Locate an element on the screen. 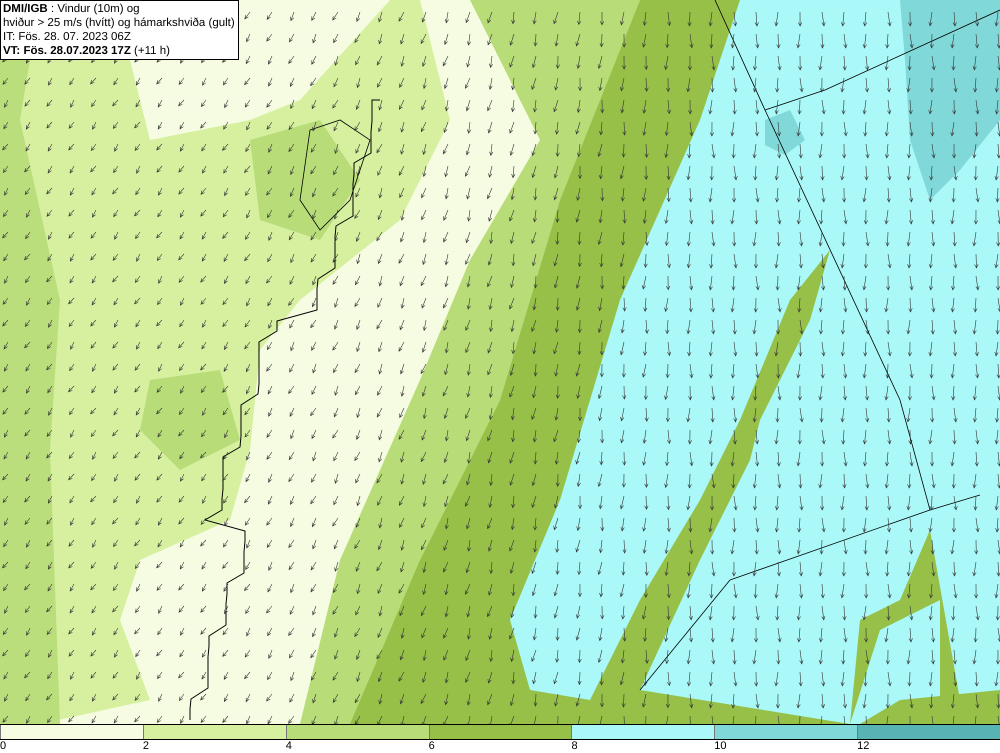  legend-tick-label: 4 is located at coordinates (289, 746).